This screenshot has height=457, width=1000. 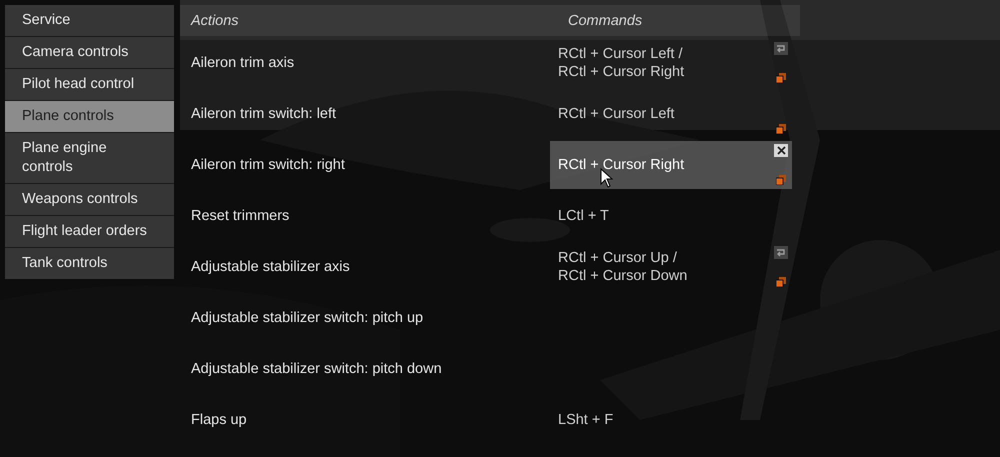 I want to click on action-label: Reset trimmers, so click(x=240, y=216).